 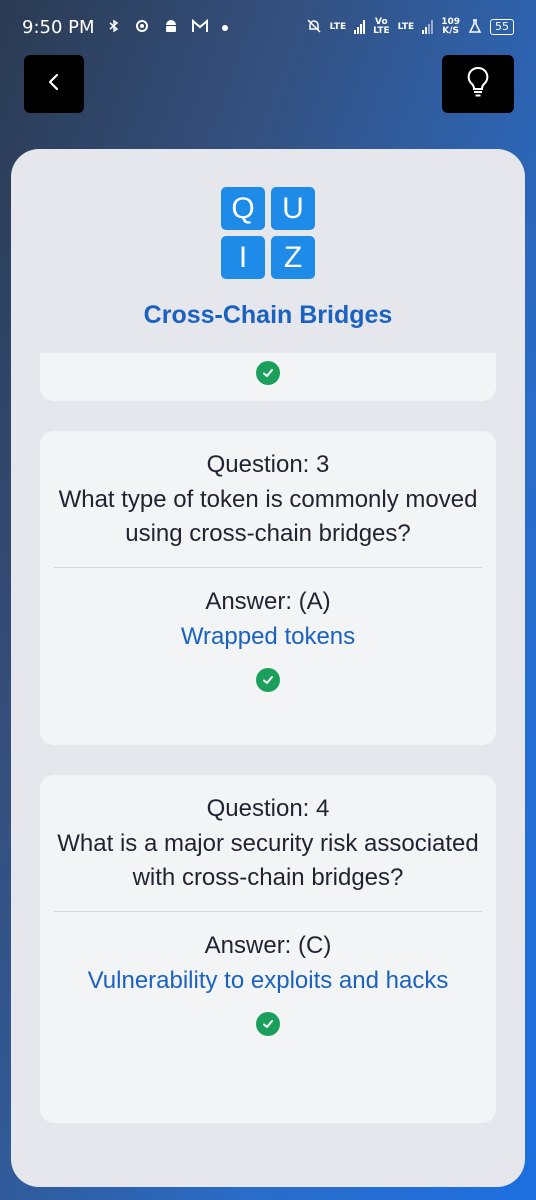 I want to click on lte-label-2: LTE, so click(x=406, y=26).